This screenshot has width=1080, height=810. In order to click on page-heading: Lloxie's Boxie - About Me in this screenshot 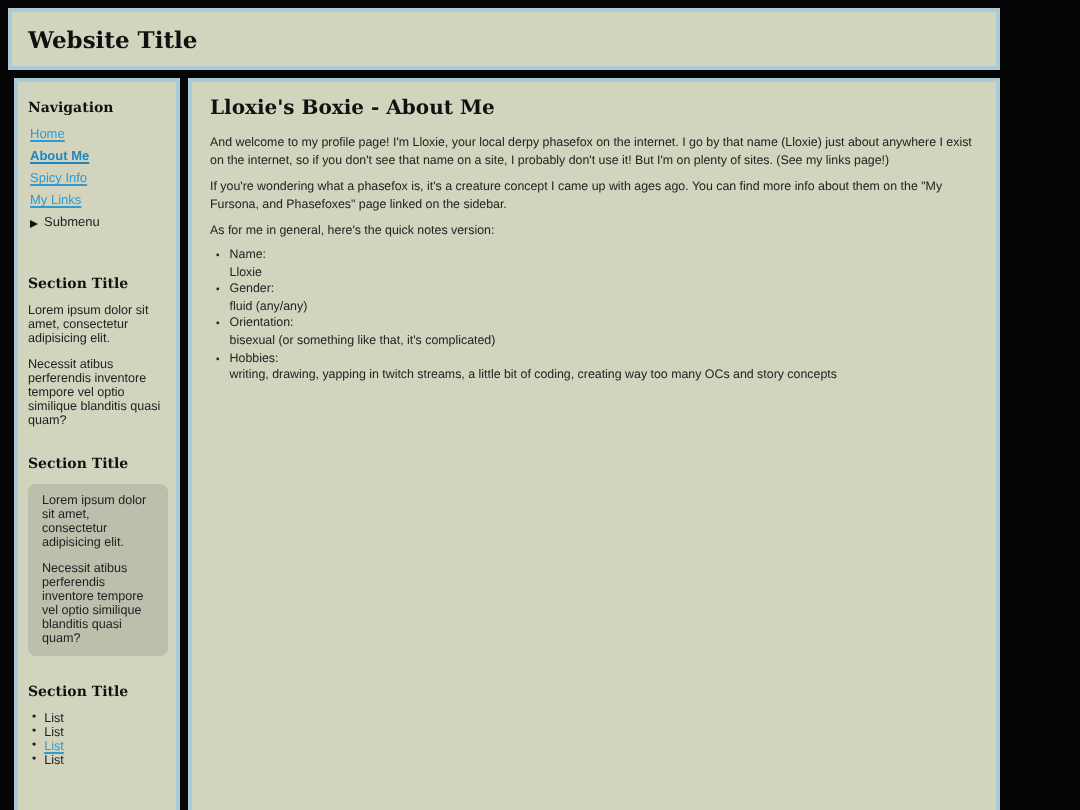, I will do `click(353, 109)`.